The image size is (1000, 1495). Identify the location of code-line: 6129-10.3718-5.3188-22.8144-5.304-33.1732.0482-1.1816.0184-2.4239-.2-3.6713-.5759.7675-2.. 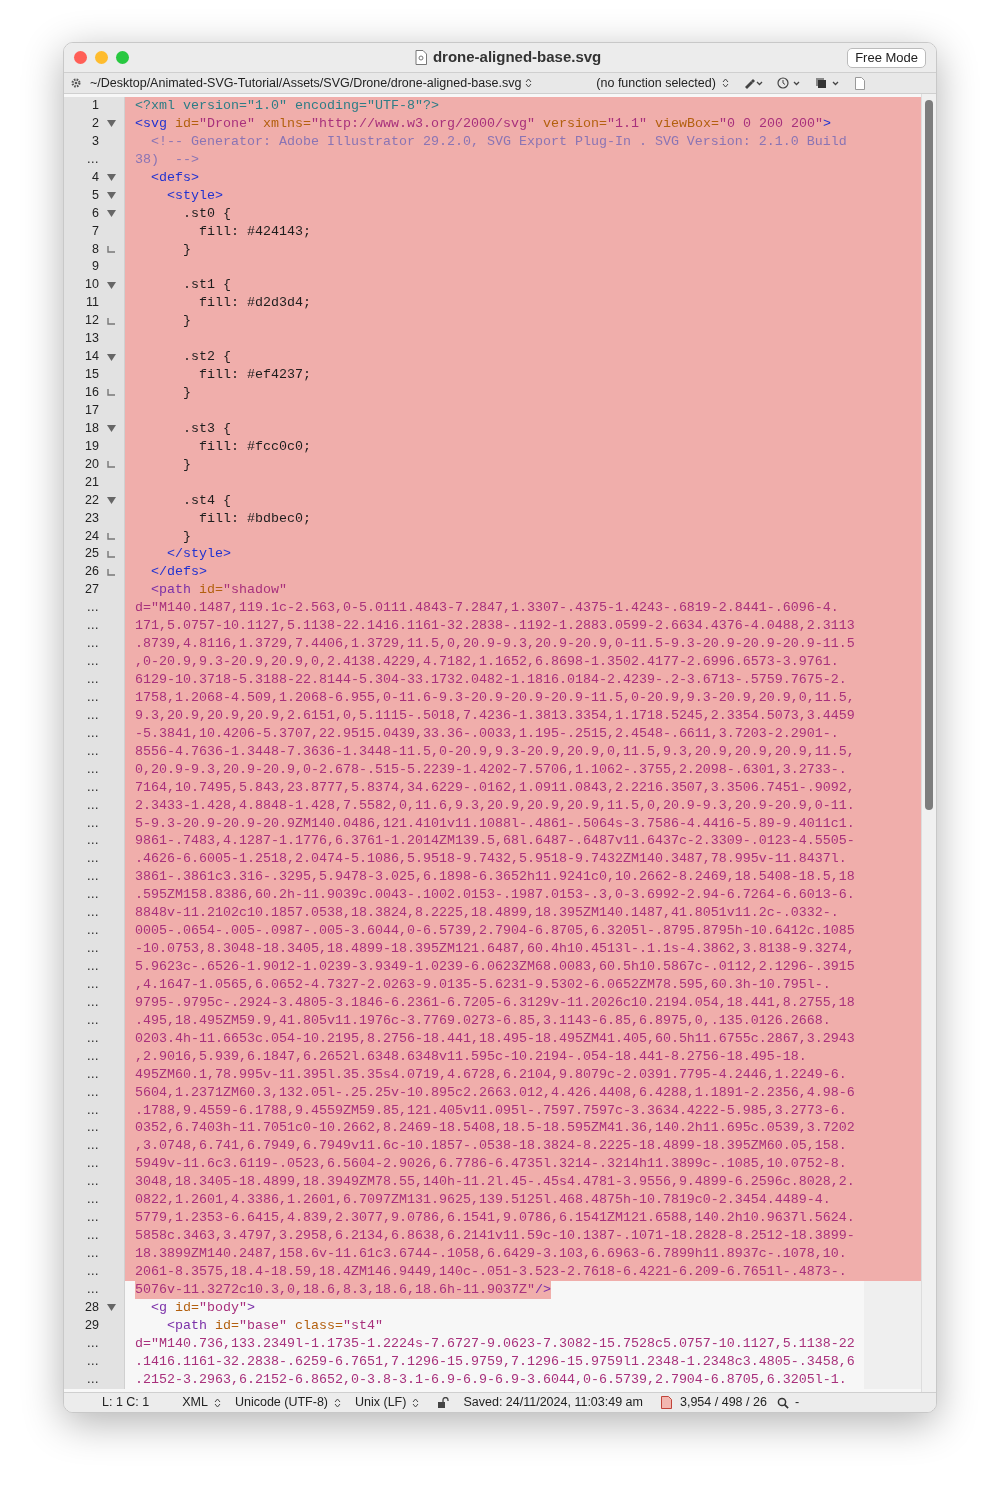
(491, 679).